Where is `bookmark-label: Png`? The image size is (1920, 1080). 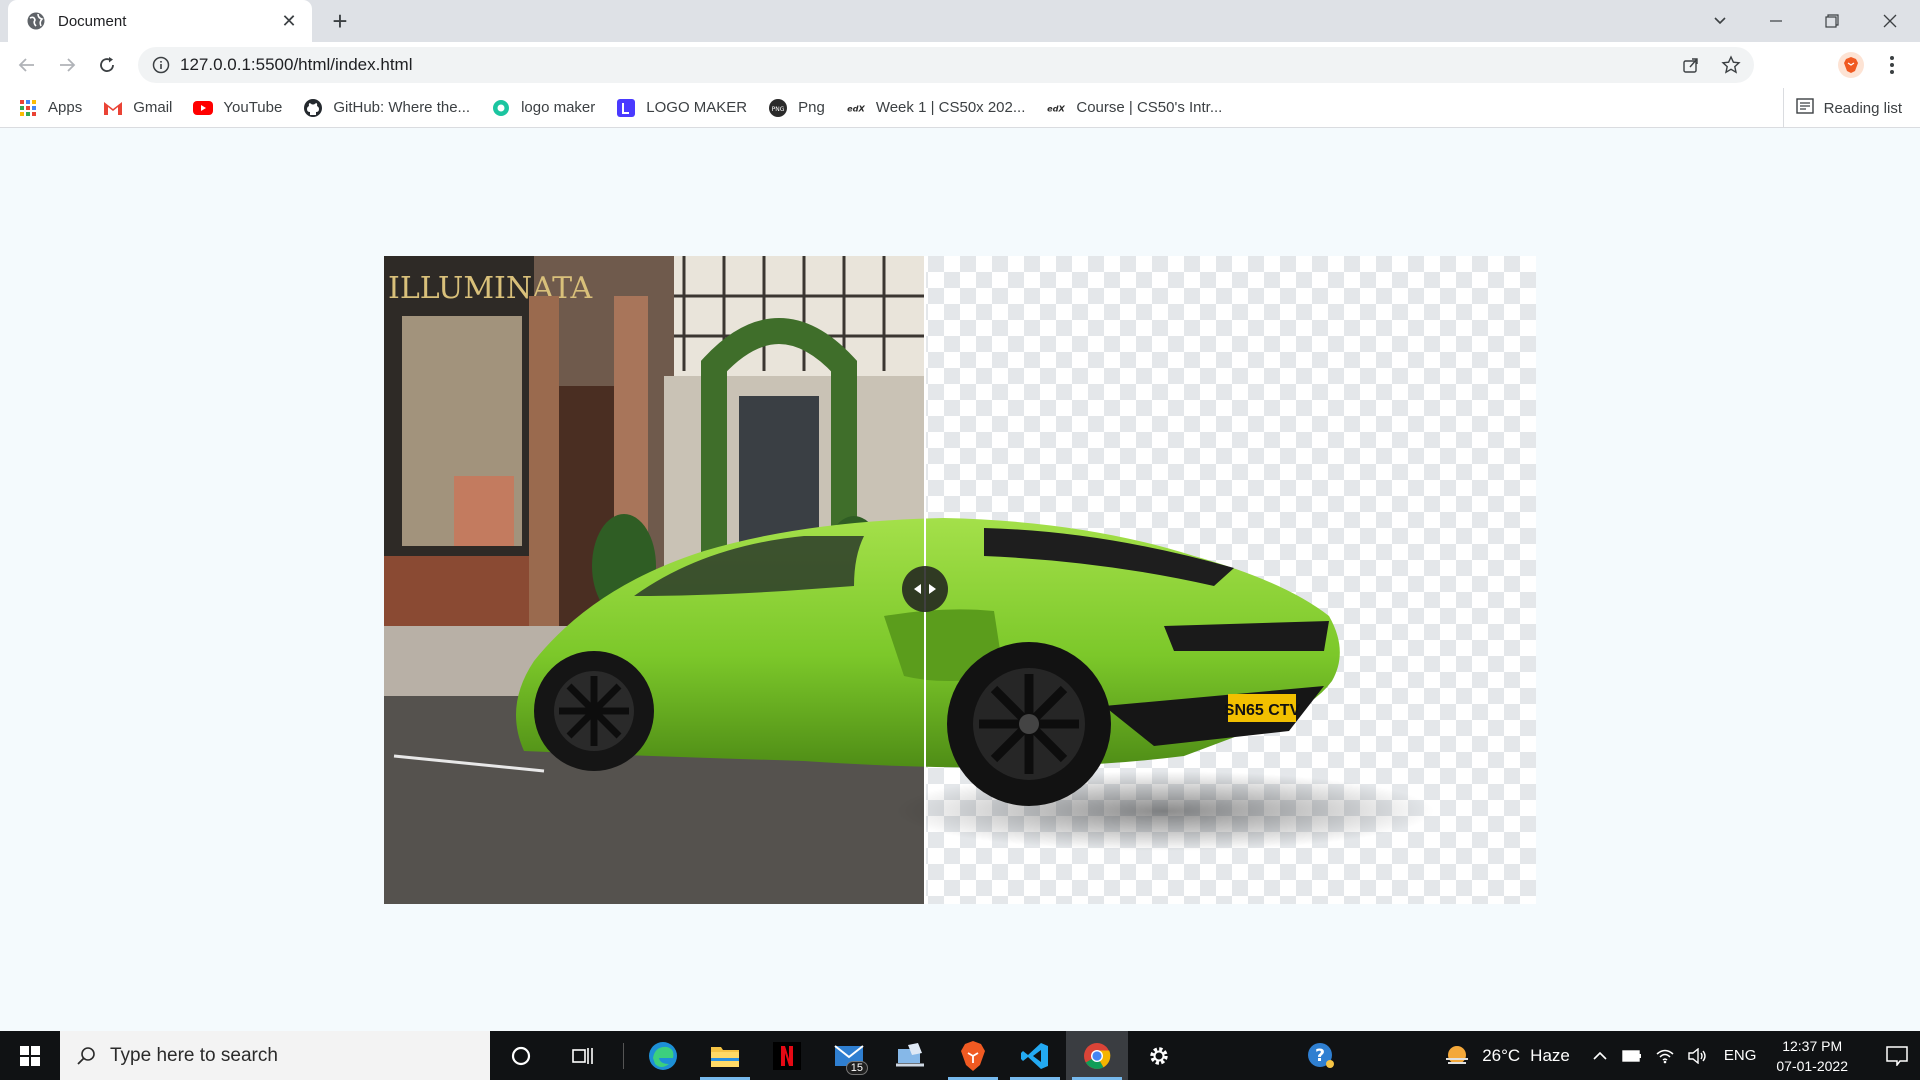
bookmark-label: Png is located at coordinates (811, 107).